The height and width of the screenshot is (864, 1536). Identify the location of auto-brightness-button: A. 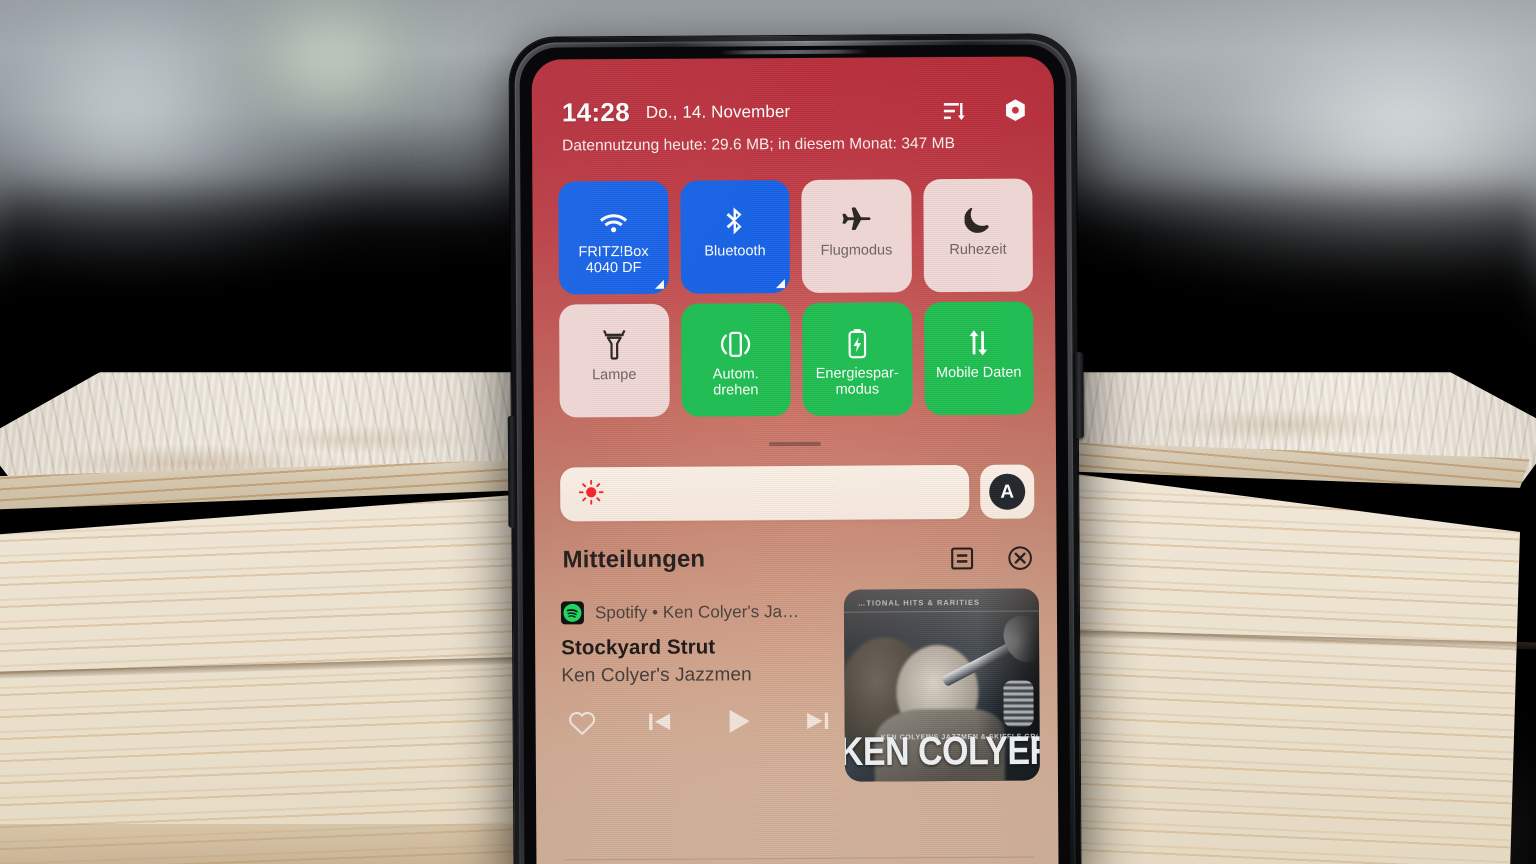
(1007, 491).